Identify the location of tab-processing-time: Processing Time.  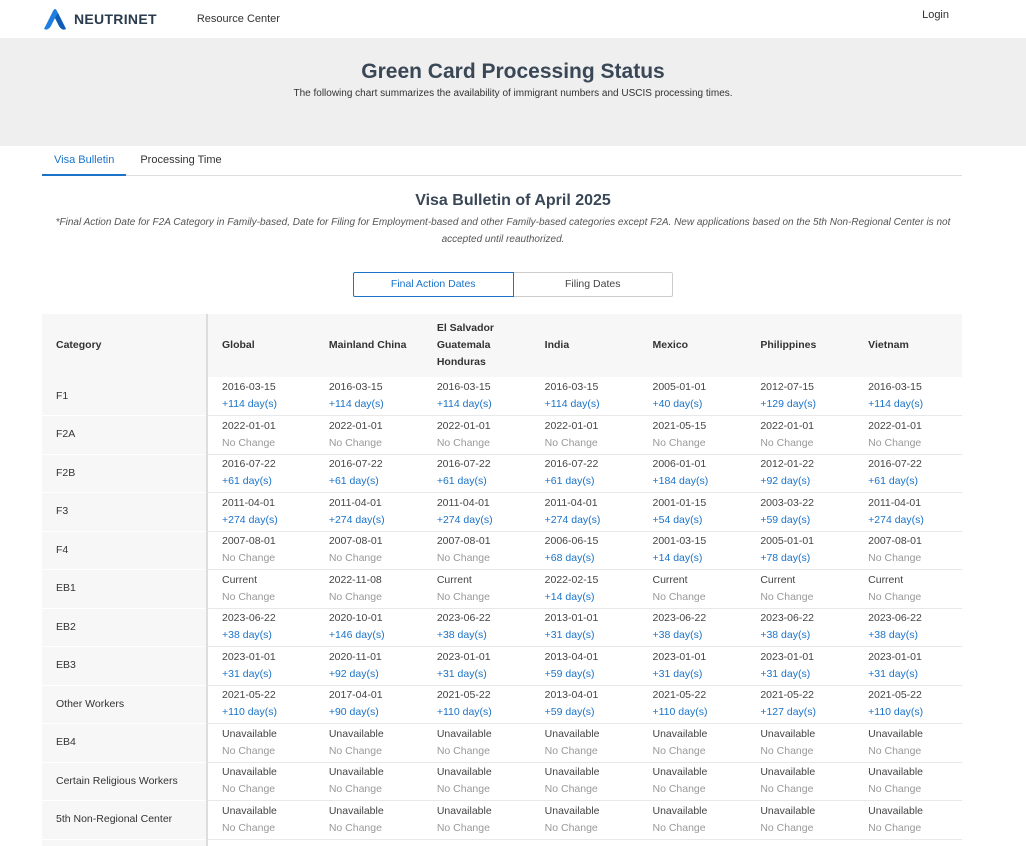
(180, 163).